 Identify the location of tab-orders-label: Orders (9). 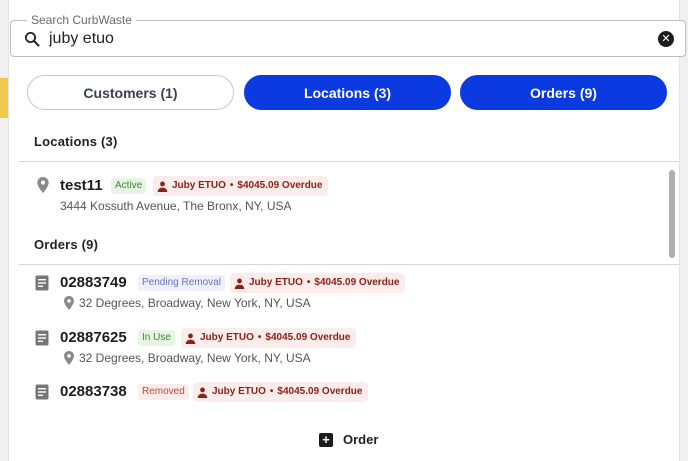
(563, 92).